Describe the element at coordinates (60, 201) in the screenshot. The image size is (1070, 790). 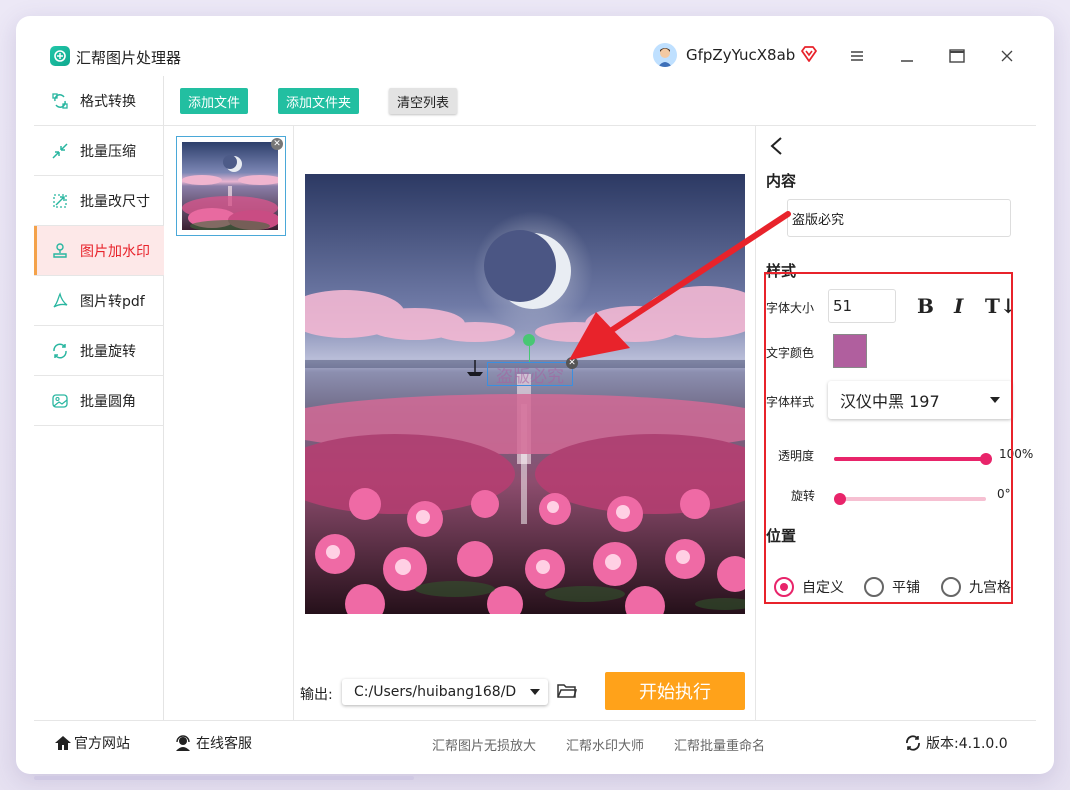
I see `resize-icon` at that location.